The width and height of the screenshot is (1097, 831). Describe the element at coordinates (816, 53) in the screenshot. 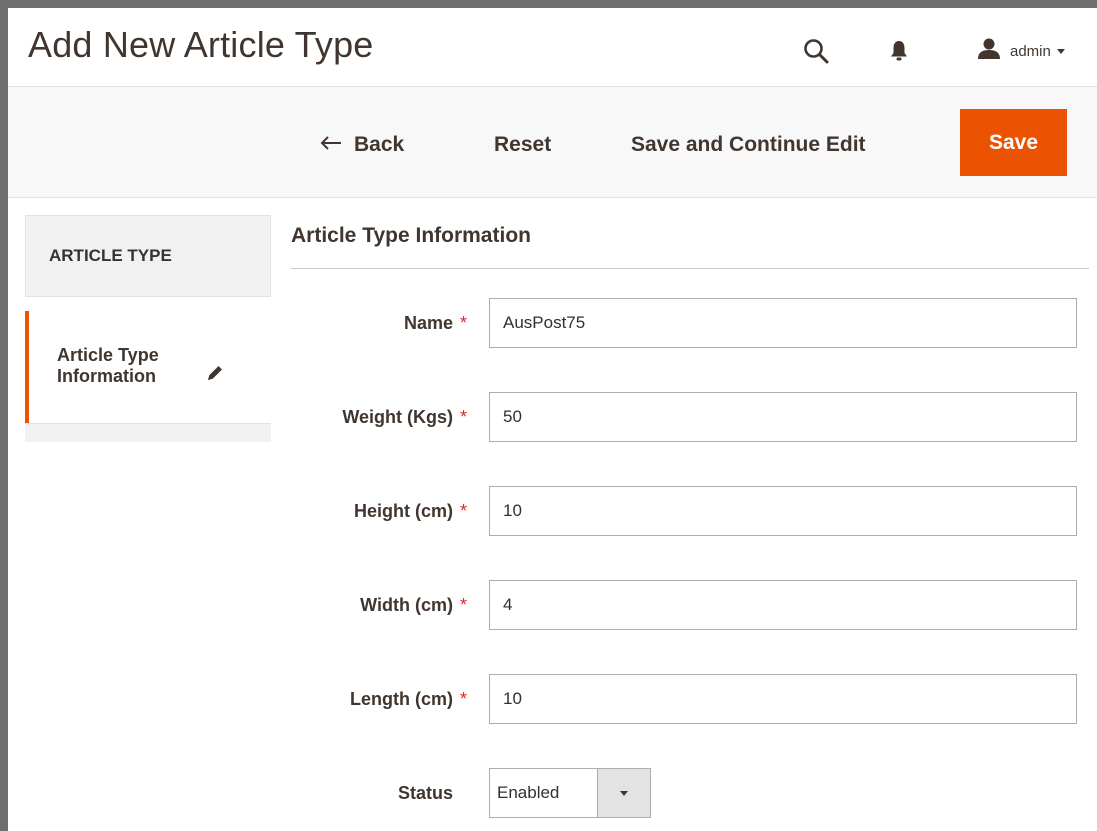

I see `search-icon` at that location.